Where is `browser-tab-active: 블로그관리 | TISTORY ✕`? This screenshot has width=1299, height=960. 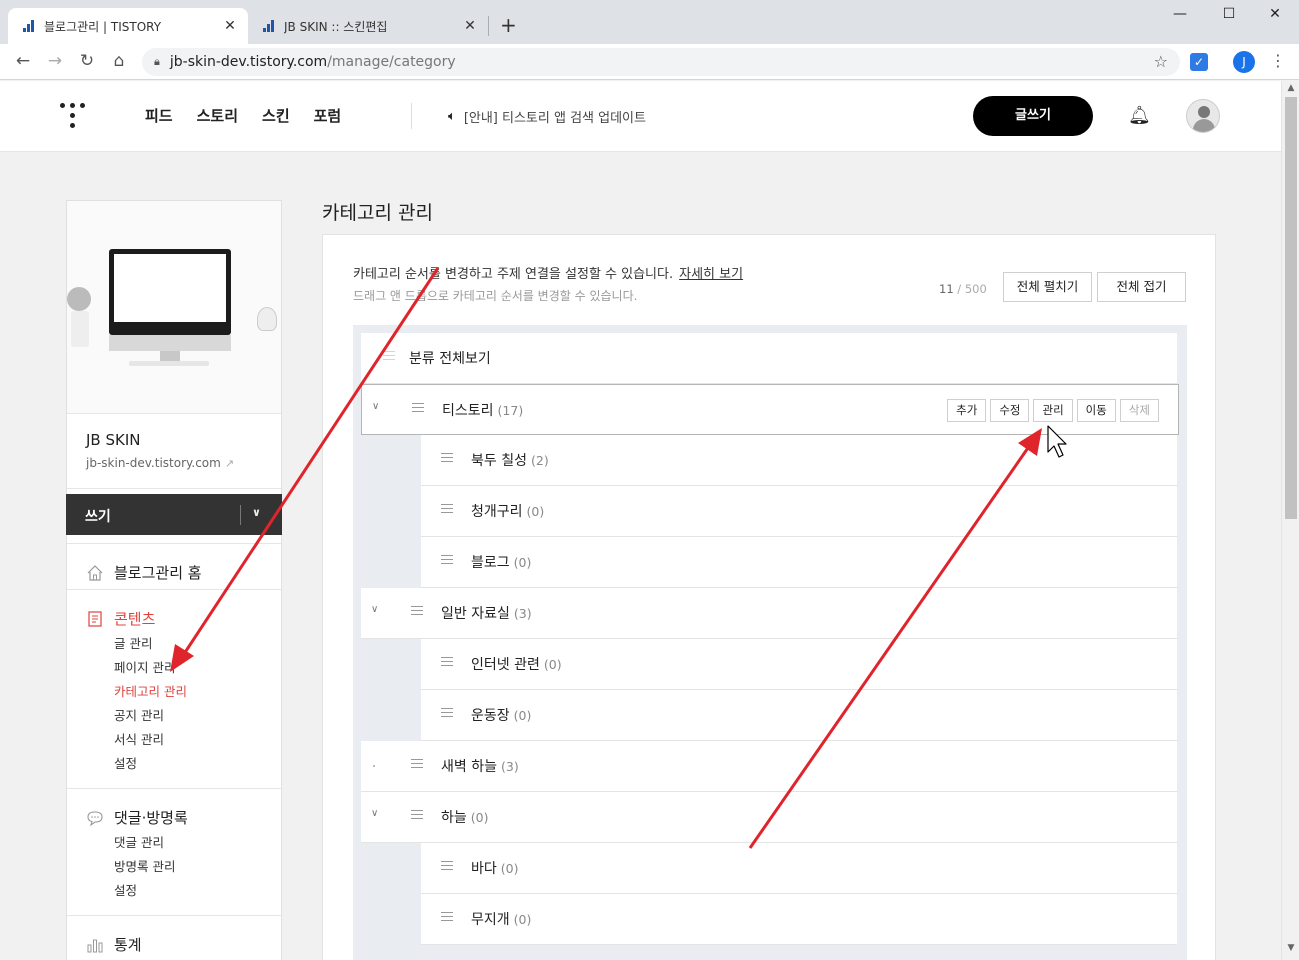
browser-tab-active: 블로그관리 | TISTORY ✕ is located at coordinates (128, 26).